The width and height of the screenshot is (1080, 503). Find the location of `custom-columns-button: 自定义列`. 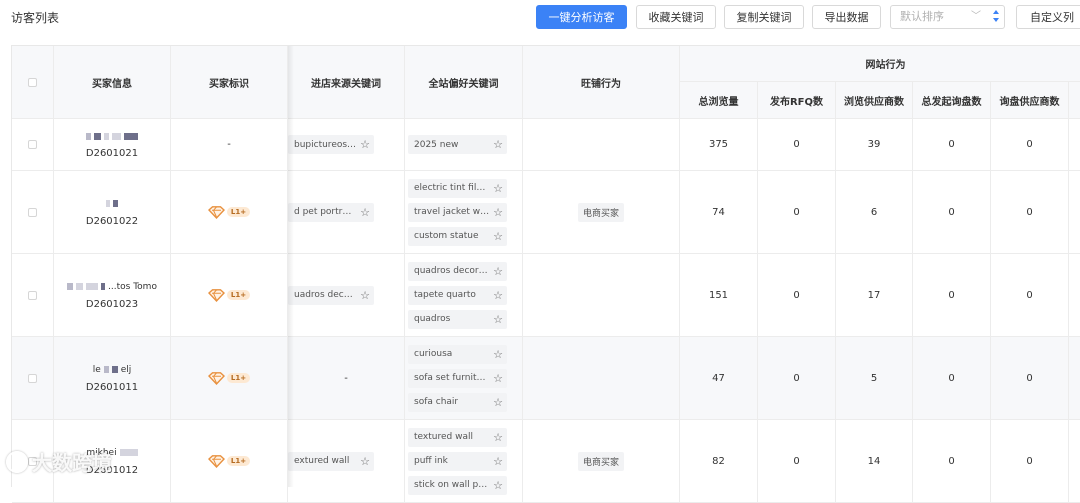

custom-columns-button: 自定义列 is located at coordinates (1048, 17).